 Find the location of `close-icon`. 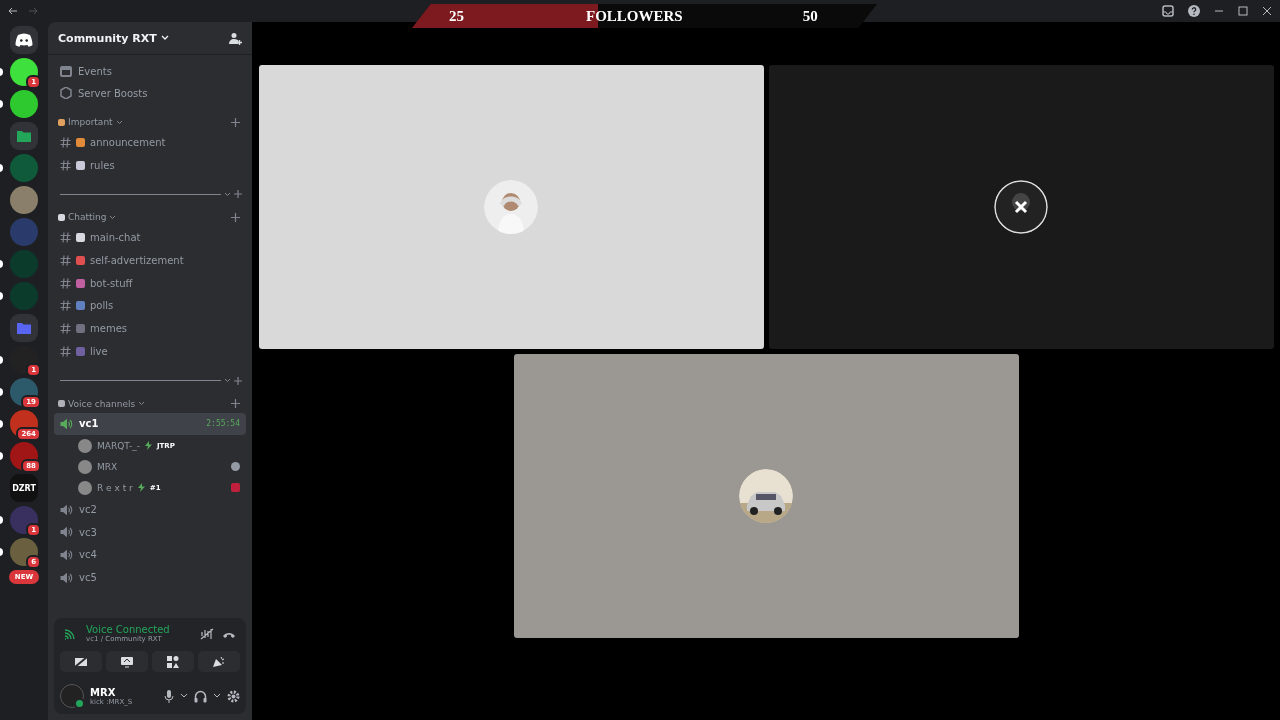

close-icon is located at coordinates (1267, 11).